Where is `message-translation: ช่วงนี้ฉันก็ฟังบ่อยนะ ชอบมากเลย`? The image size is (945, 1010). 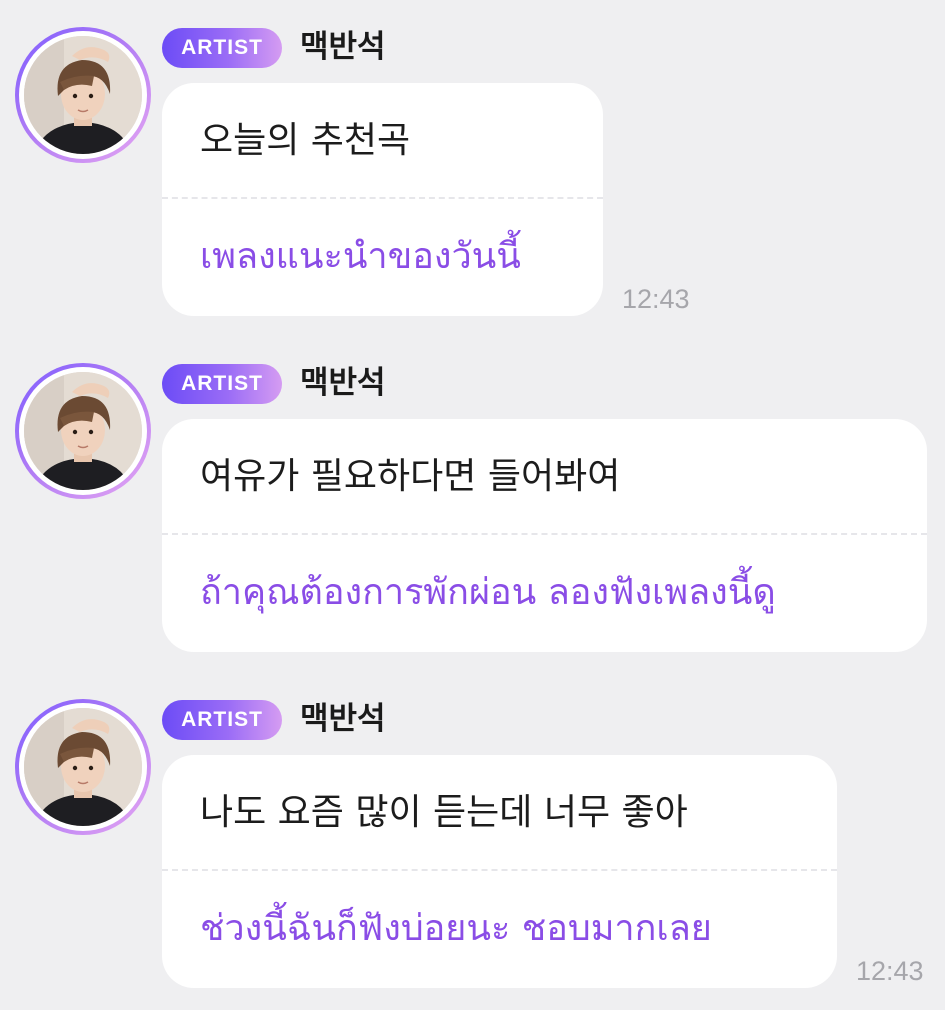 message-translation: ช่วงนี้ฉันก็ฟังบ่อยนะ ชอบมากเลย is located at coordinates (456, 928).